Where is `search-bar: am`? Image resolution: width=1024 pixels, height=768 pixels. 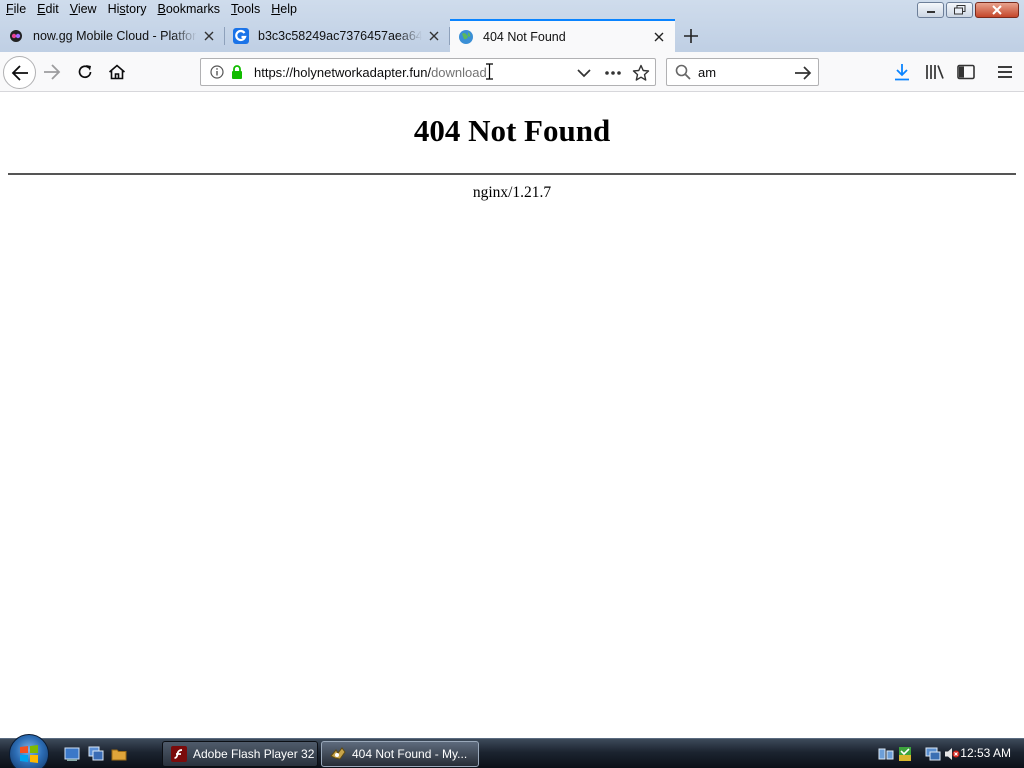 search-bar: am is located at coordinates (742, 72).